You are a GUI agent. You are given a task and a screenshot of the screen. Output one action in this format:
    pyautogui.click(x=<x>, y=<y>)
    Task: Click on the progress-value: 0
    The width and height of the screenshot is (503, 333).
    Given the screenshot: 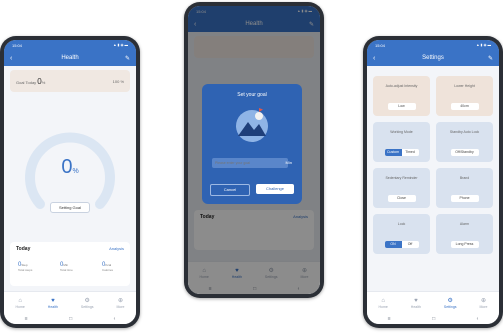 What is the action you would take?
    pyautogui.click(x=67, y=167)
    